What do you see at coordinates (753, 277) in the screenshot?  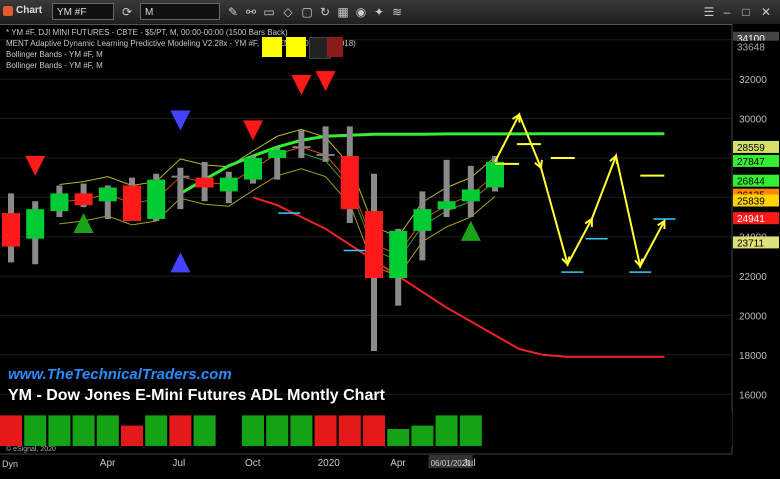 I see `y-tick-label: 22000` at bounding box center [753, 277].